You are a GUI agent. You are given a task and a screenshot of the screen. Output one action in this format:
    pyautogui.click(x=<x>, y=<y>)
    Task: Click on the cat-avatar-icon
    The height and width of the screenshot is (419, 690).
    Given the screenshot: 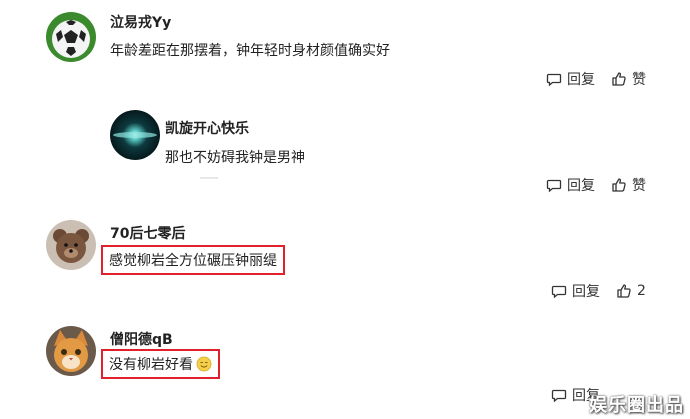 What is the action you would take?
    pyautogui.click(x=71, y=351)
    